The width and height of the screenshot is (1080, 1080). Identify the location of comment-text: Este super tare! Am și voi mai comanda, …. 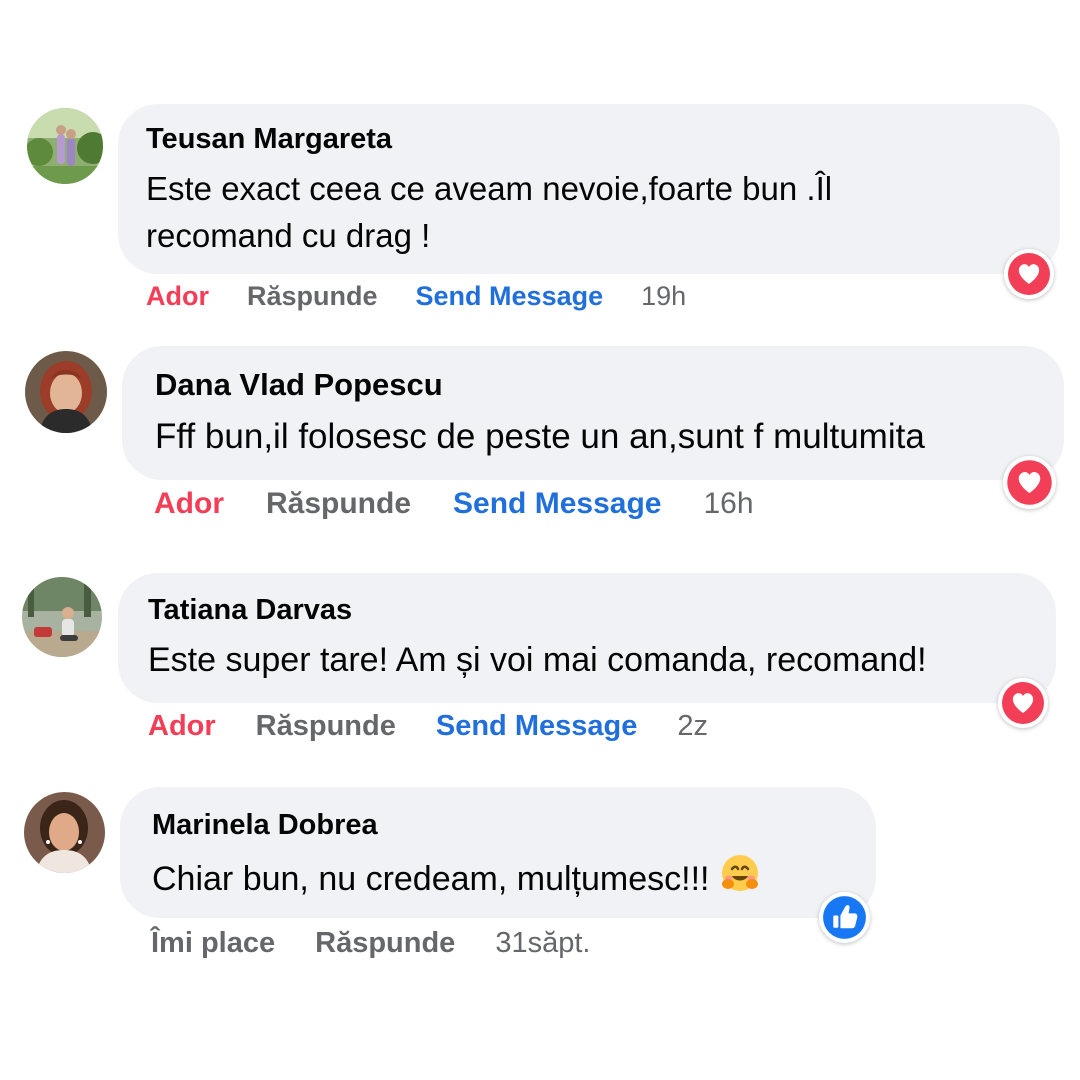
(537, 660).